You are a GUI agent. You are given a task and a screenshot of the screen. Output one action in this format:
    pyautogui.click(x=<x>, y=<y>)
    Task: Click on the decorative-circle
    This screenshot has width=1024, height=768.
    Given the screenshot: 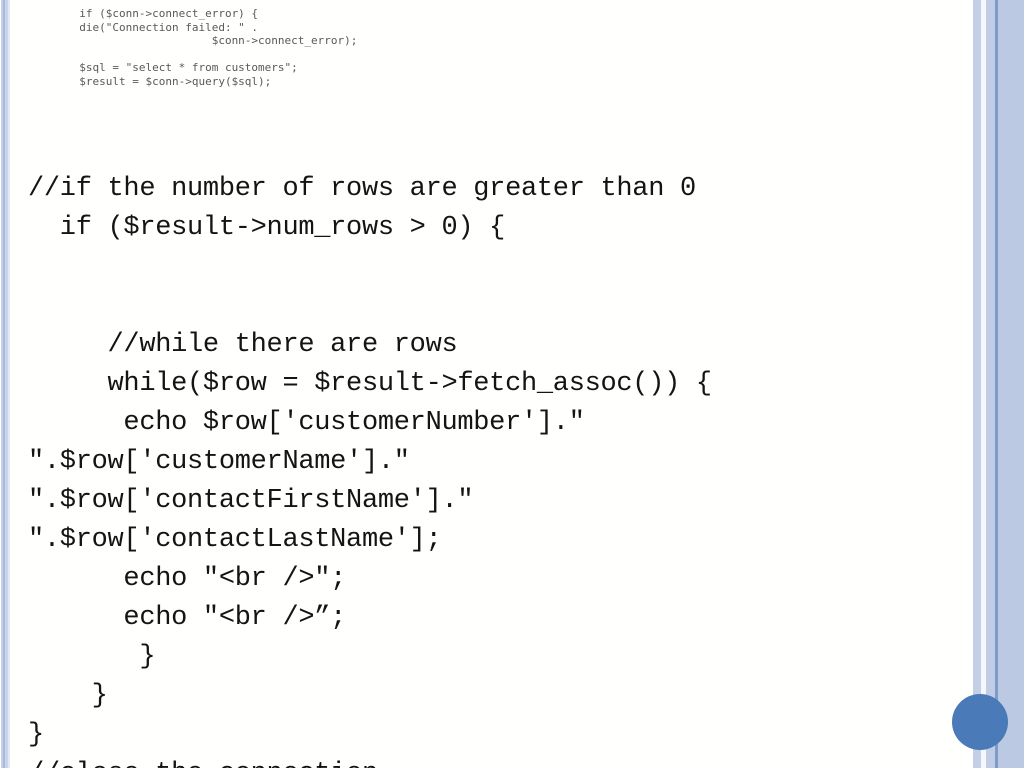 What is the action you would take?
    pyautogui.click(x=980, y=722)
    